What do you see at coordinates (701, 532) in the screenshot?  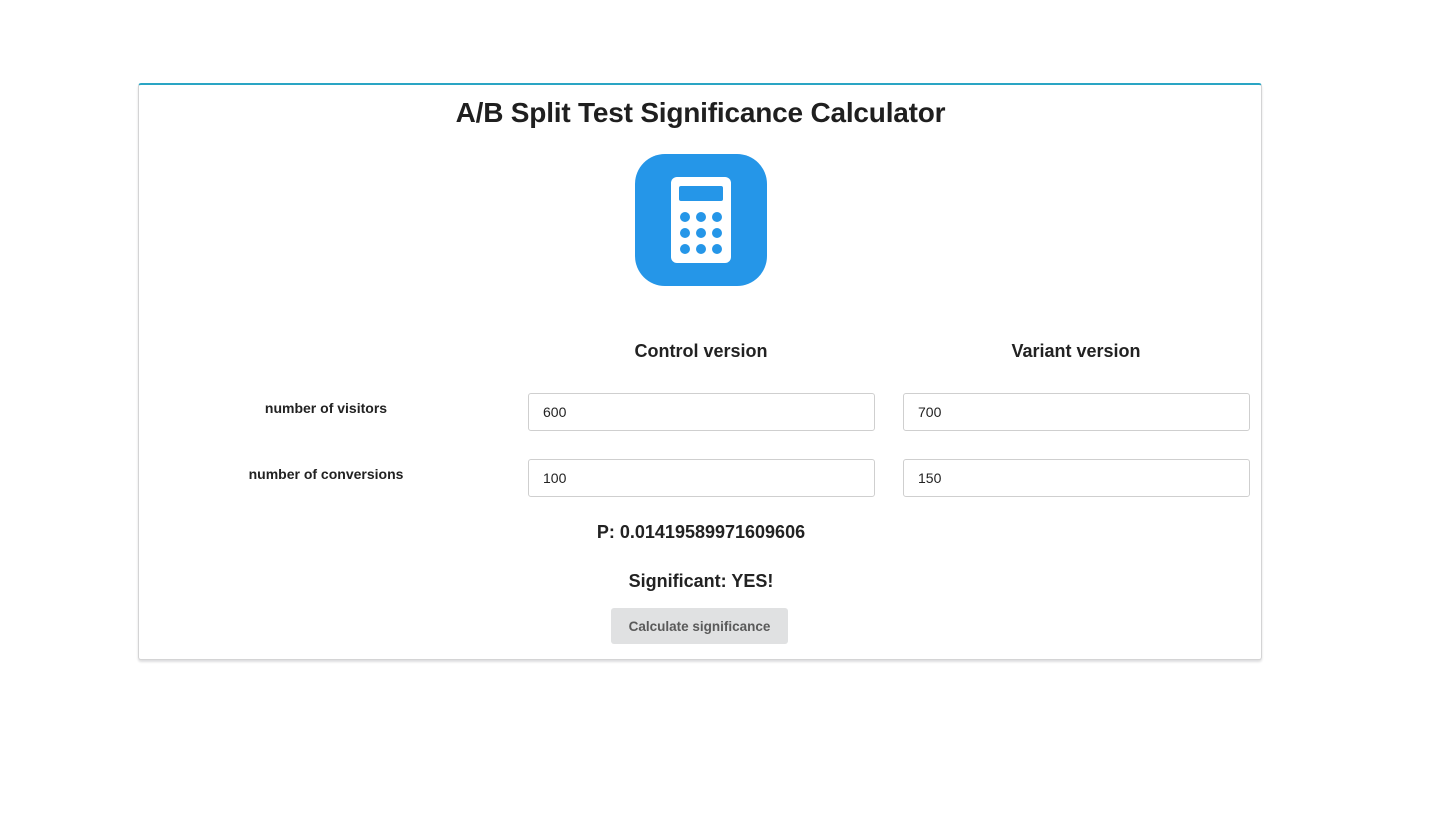 I see `p-value-result: P: 0.01419589971609606` at bounding box center [701, 532].